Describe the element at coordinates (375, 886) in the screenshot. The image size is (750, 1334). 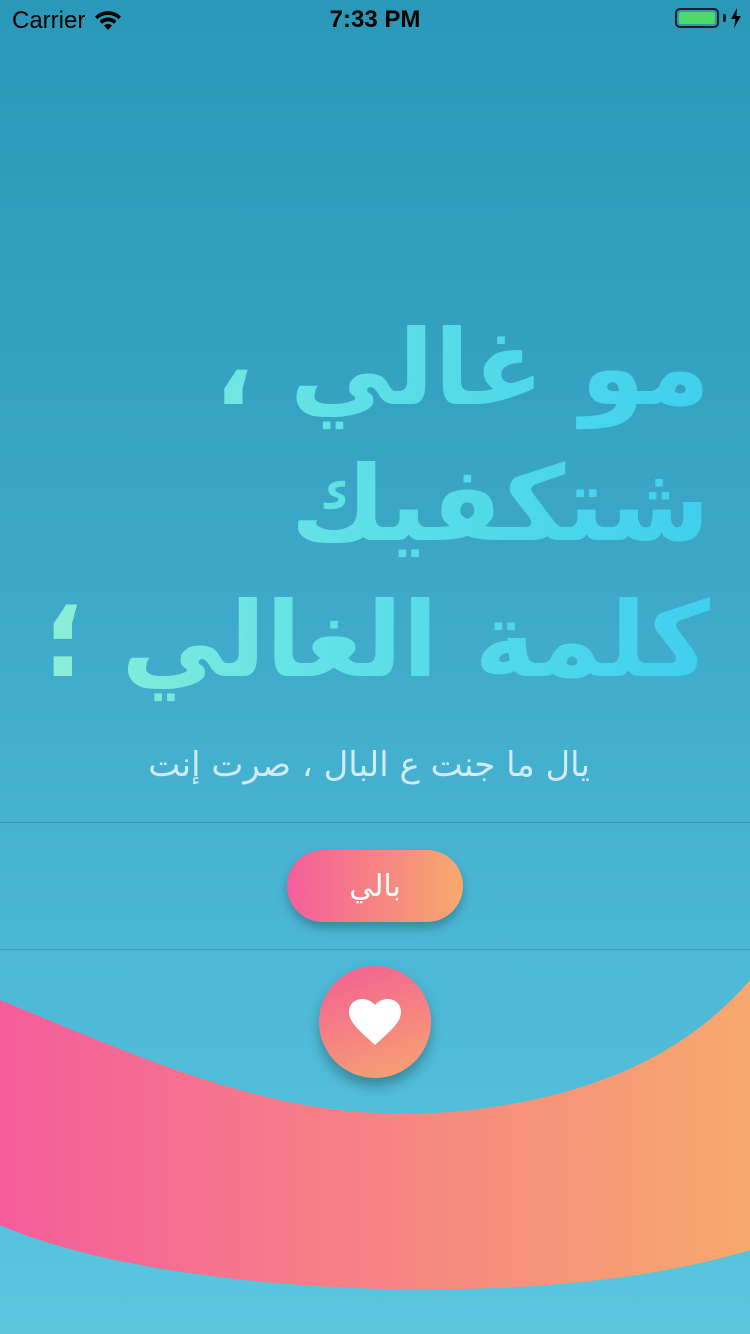
I see `bali-button: بالي` at that location.